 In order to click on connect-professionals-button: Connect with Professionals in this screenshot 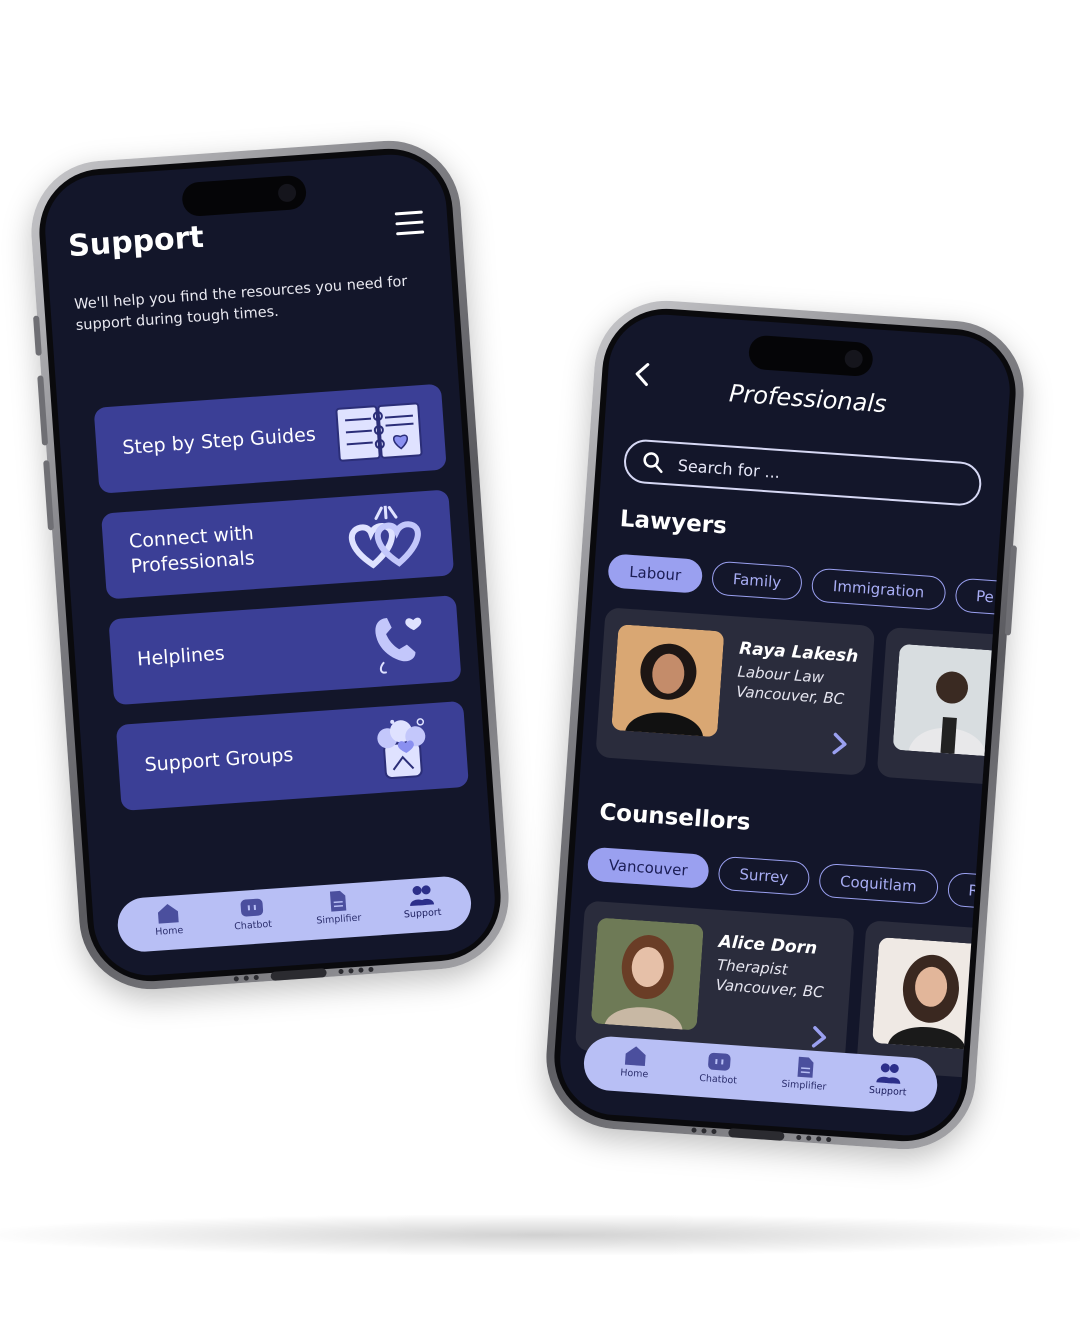, I will do `click(278, 544)`.